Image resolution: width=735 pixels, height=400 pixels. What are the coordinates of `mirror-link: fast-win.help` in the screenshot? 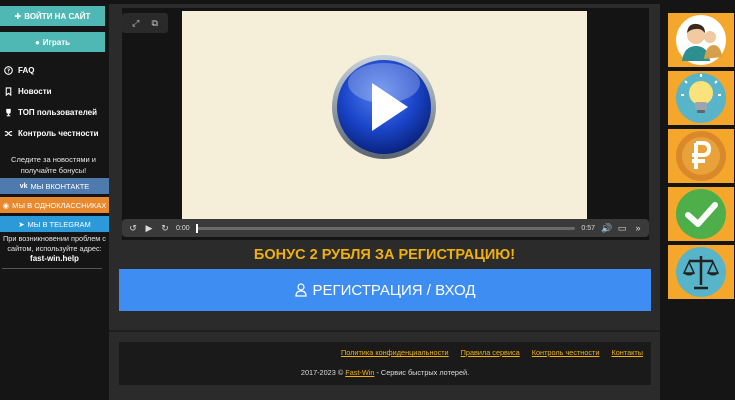 It's located at (54, 259).